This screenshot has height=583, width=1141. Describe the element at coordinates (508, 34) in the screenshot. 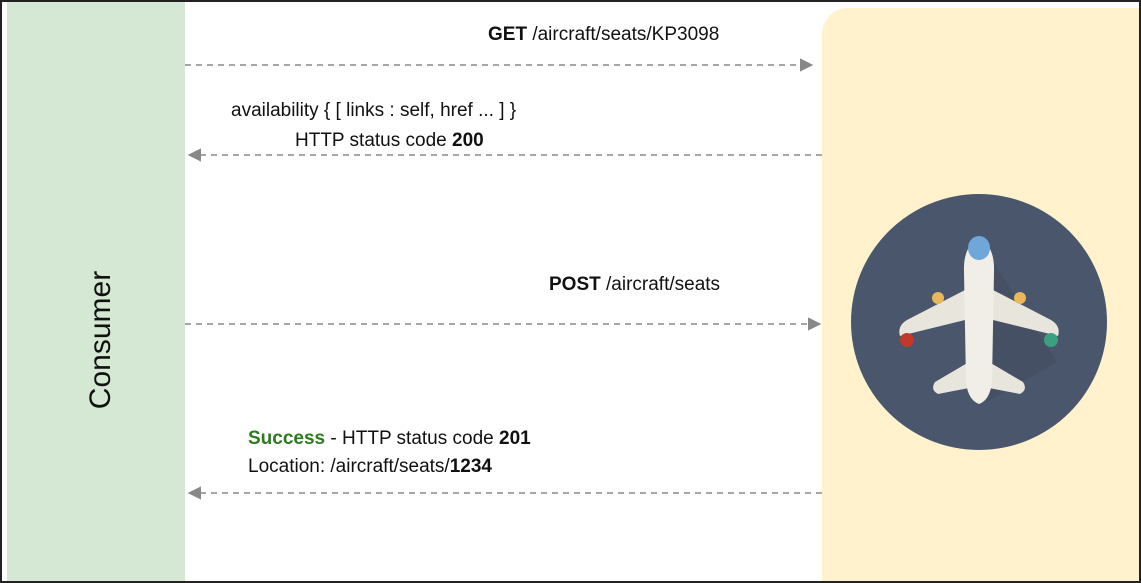

I see `get-method: GET` at that location.